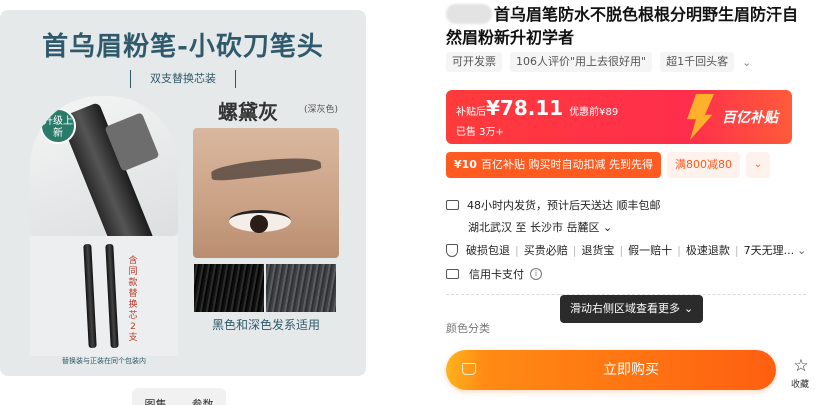 The height and width of the screenshot is (405, 822). I want to click on hair-caption: 黑色和深色发系适用, so click(265, 325).